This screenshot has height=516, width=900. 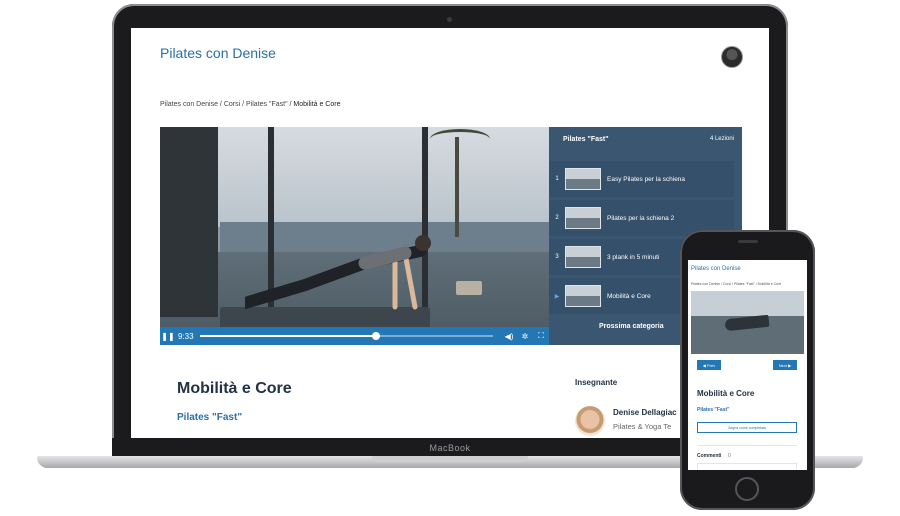 What do you see at coordinates (186, 336) in the screenshot?
I see `video-time: 9:33` at bounding box center [186, 336].